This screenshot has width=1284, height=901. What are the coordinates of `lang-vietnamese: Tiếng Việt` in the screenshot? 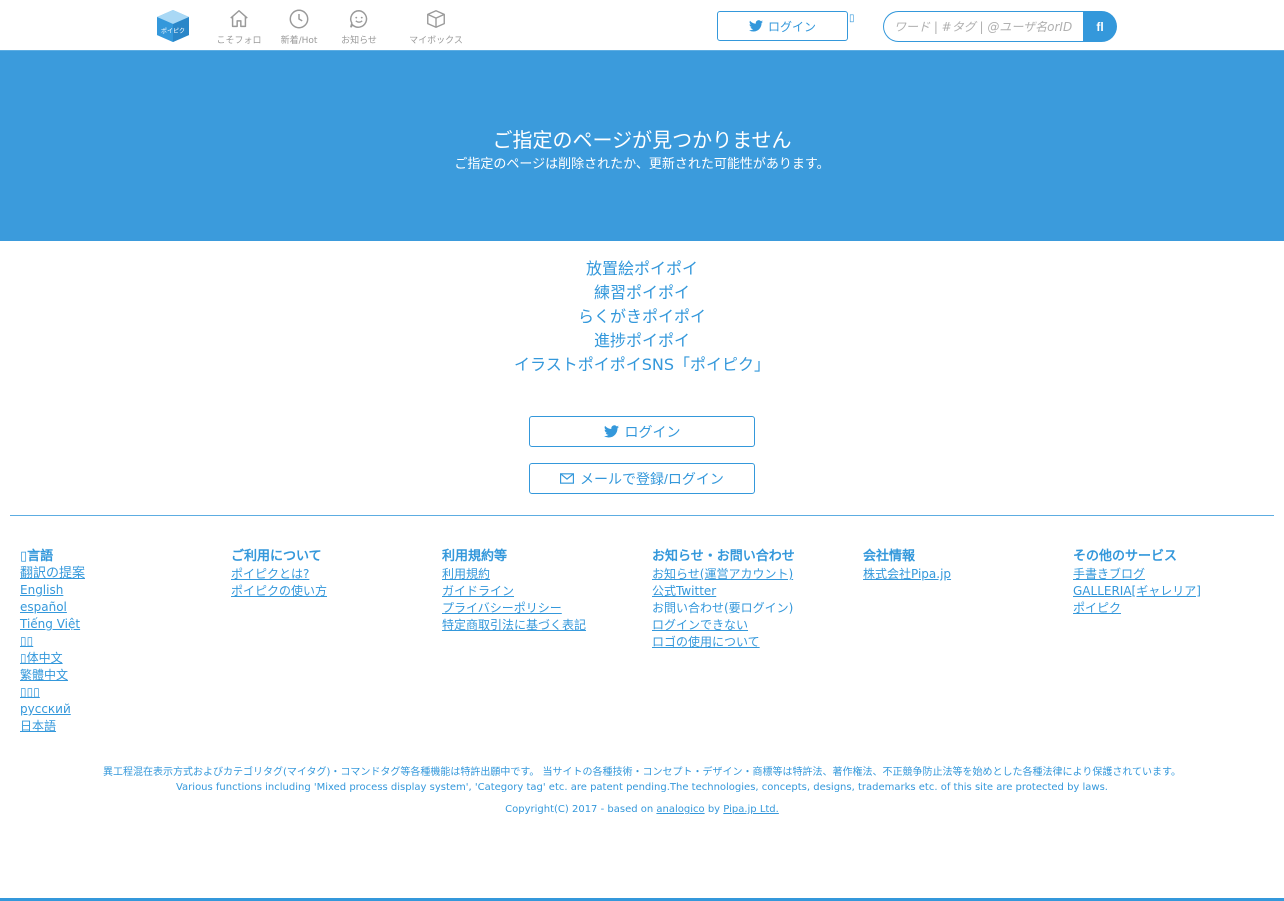 It's located at (125, 624).